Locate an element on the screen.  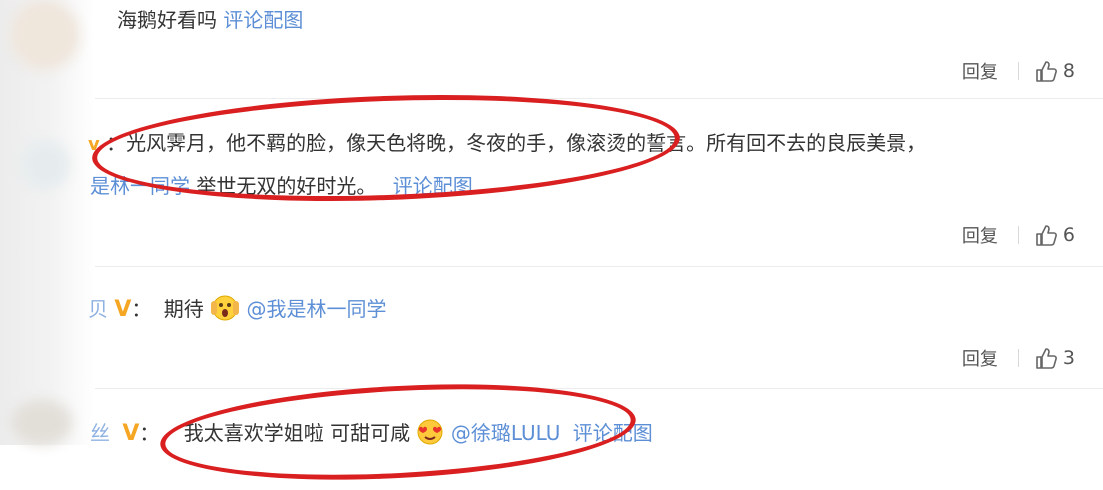
comment-1-text: 海鹅好看吗 评论配图 is located at coordinates (210, 20).